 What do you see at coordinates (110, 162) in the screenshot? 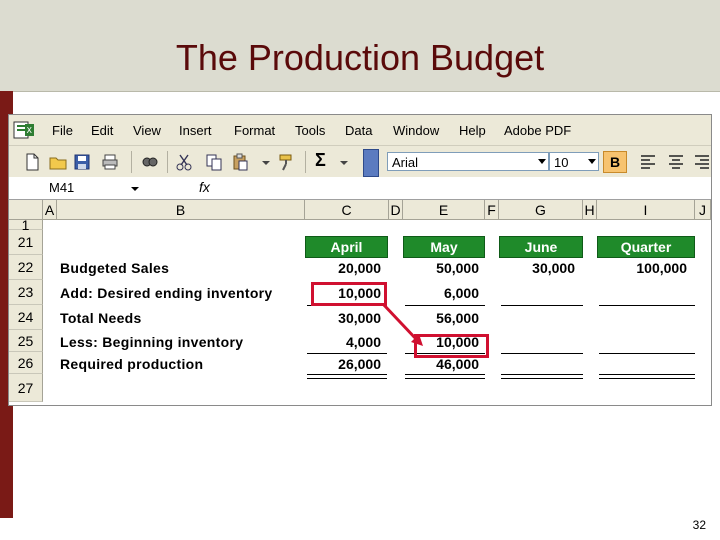
I see `print-icon` at bounding box center [110, 162].